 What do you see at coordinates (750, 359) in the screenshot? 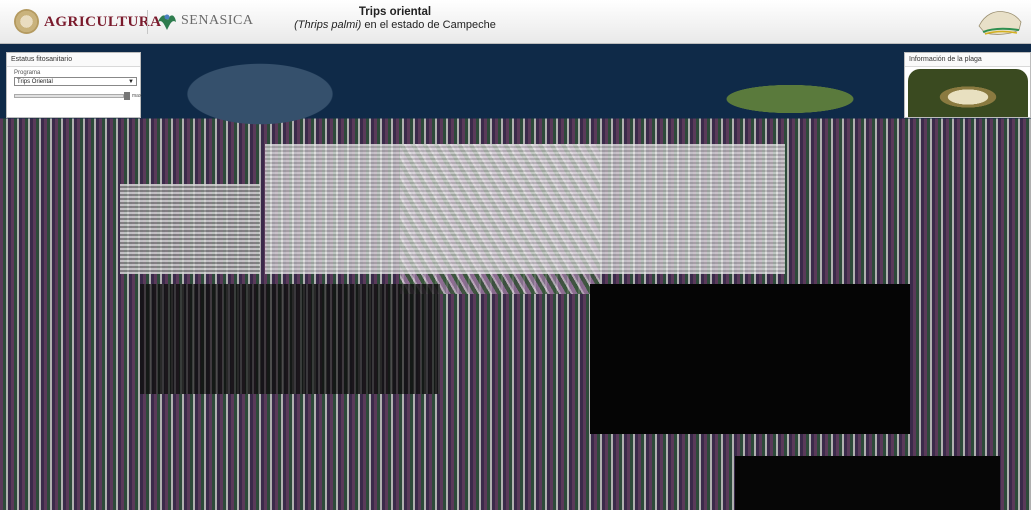
I see `campeche-state-region` at bounding box center [750, 359].